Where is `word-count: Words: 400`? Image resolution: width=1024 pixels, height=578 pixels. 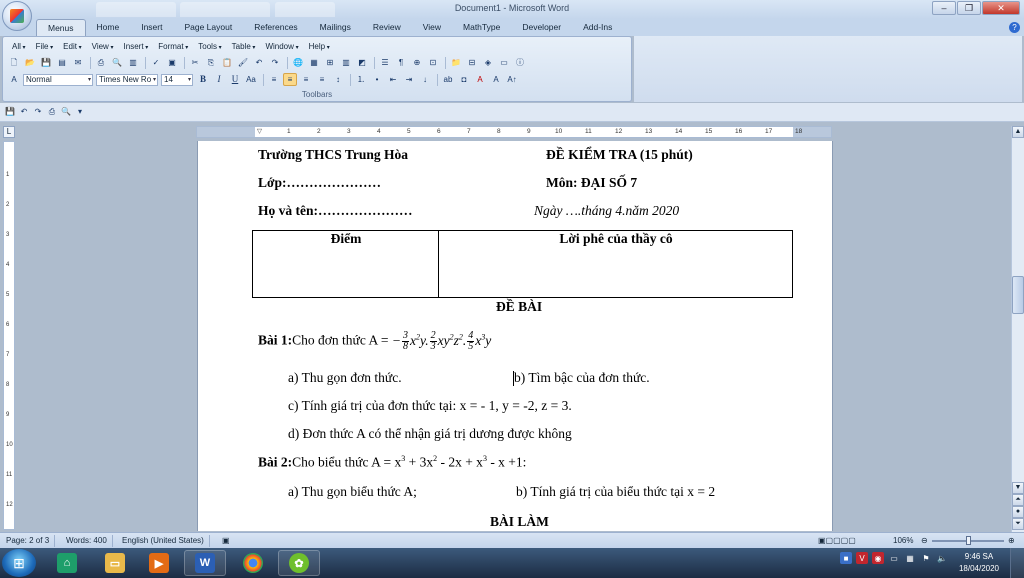 word-count: Words: 400 is located at coordinates (89, 541).